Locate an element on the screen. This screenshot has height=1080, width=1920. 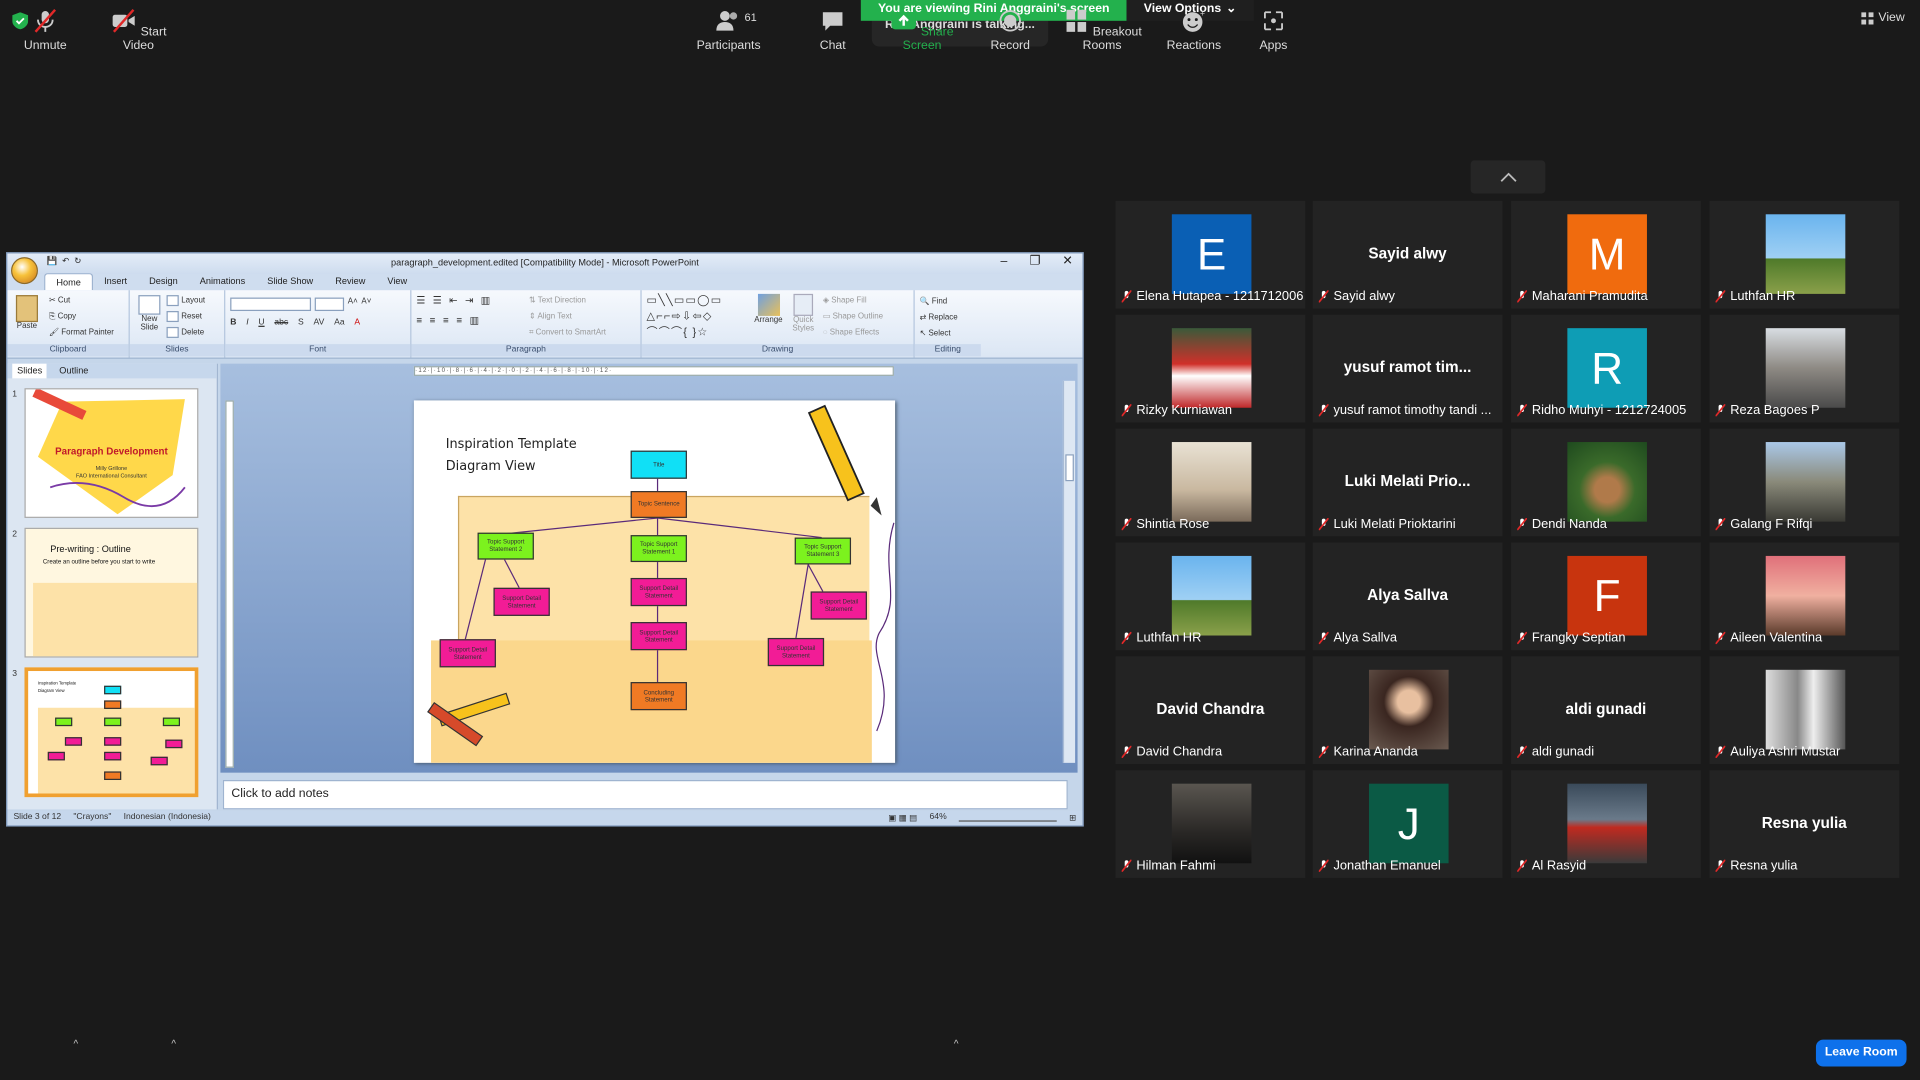
participant-tile: Alya Sallva Alya Sallva is located at coordinates (1407, 596).